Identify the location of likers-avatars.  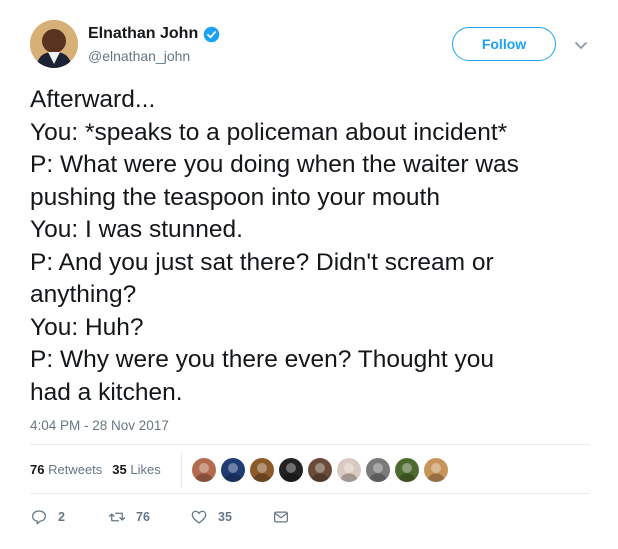
(322, 470).